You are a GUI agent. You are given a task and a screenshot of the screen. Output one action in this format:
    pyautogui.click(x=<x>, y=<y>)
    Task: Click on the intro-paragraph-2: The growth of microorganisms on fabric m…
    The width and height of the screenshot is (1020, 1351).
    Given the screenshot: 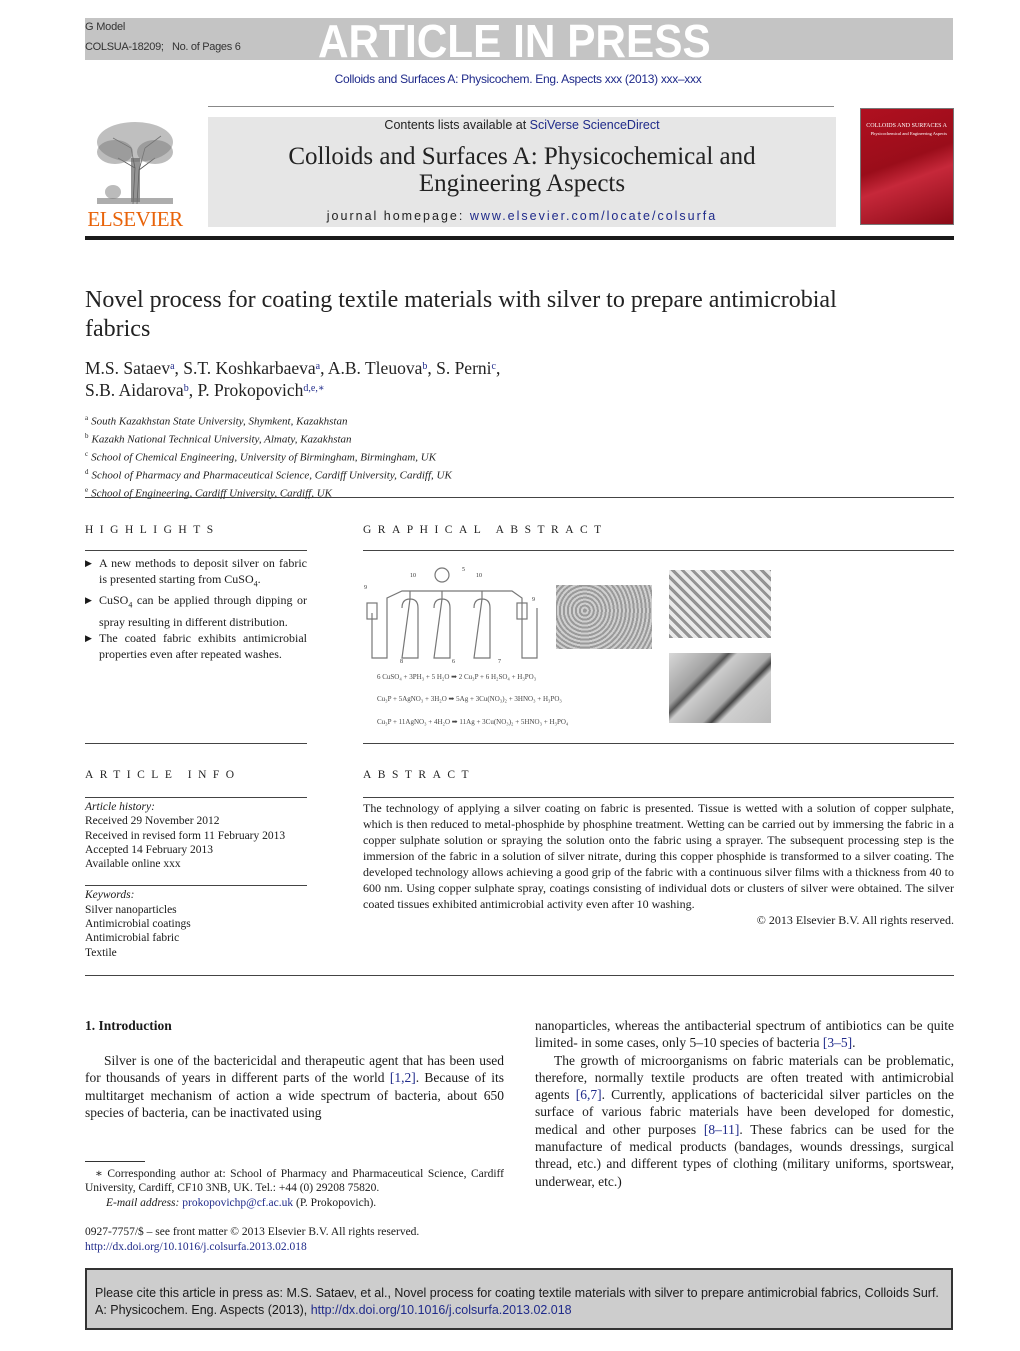 What is the action you would take?
    pyautogui.click(x=744, y=1121)
    